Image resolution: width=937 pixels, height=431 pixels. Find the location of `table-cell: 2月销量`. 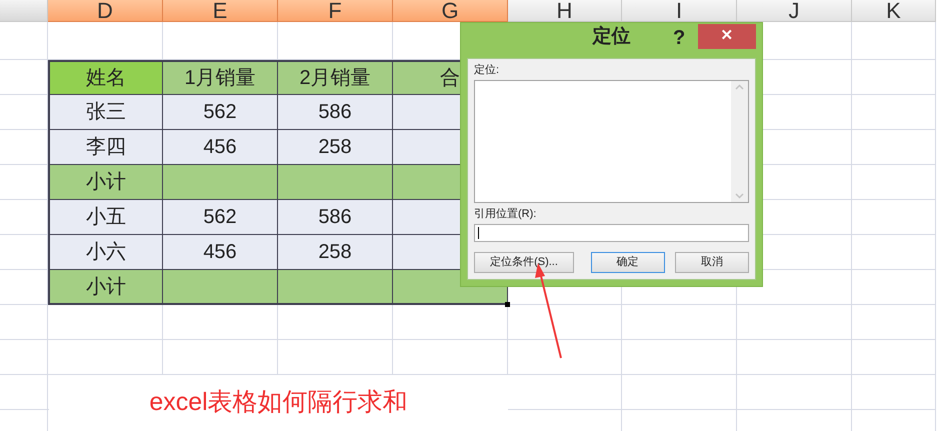

table-cell: 2月销量 is located at coordinates (335, 77).